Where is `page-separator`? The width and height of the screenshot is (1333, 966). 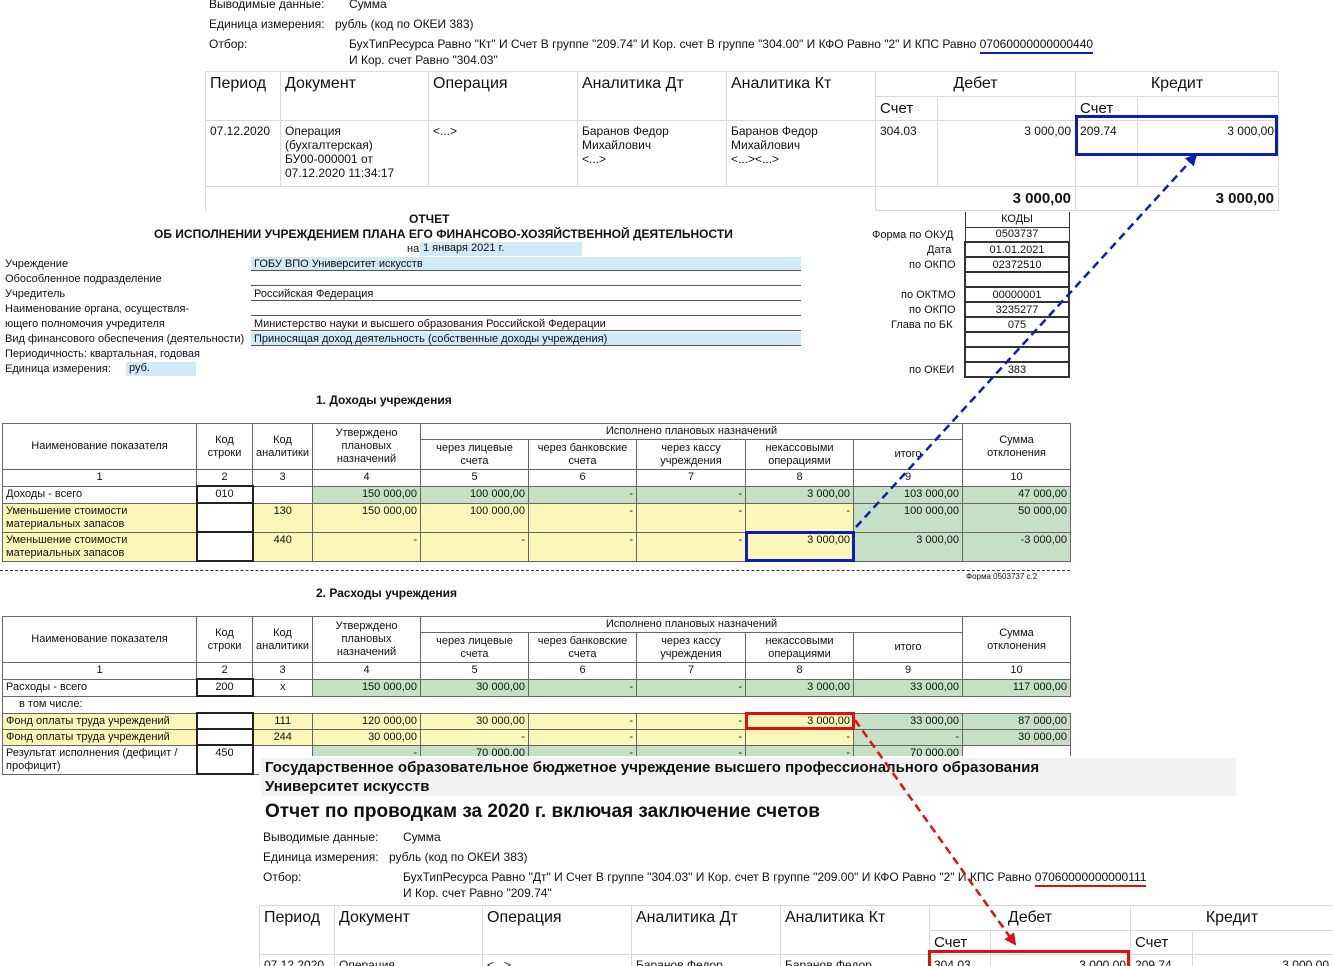 page-separator is located at coordinates (535, 570).